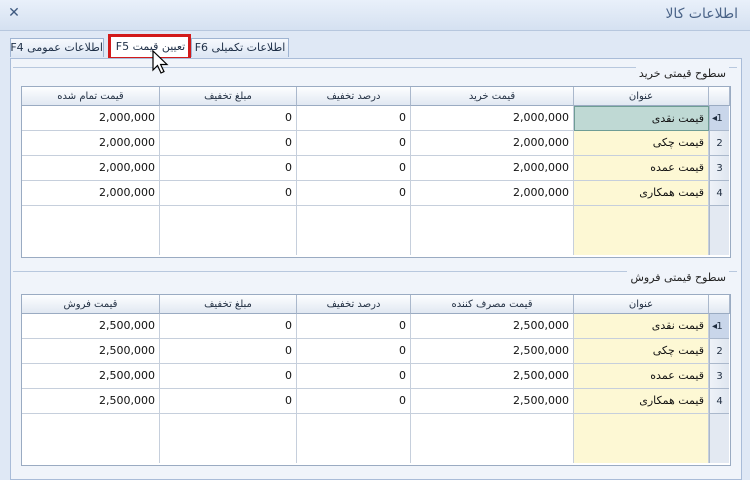  What do you see at coordinates (91, 304) in the screenshot?
I see `header-sale-price: قیمت فروش` at bounding box center [91, 304].